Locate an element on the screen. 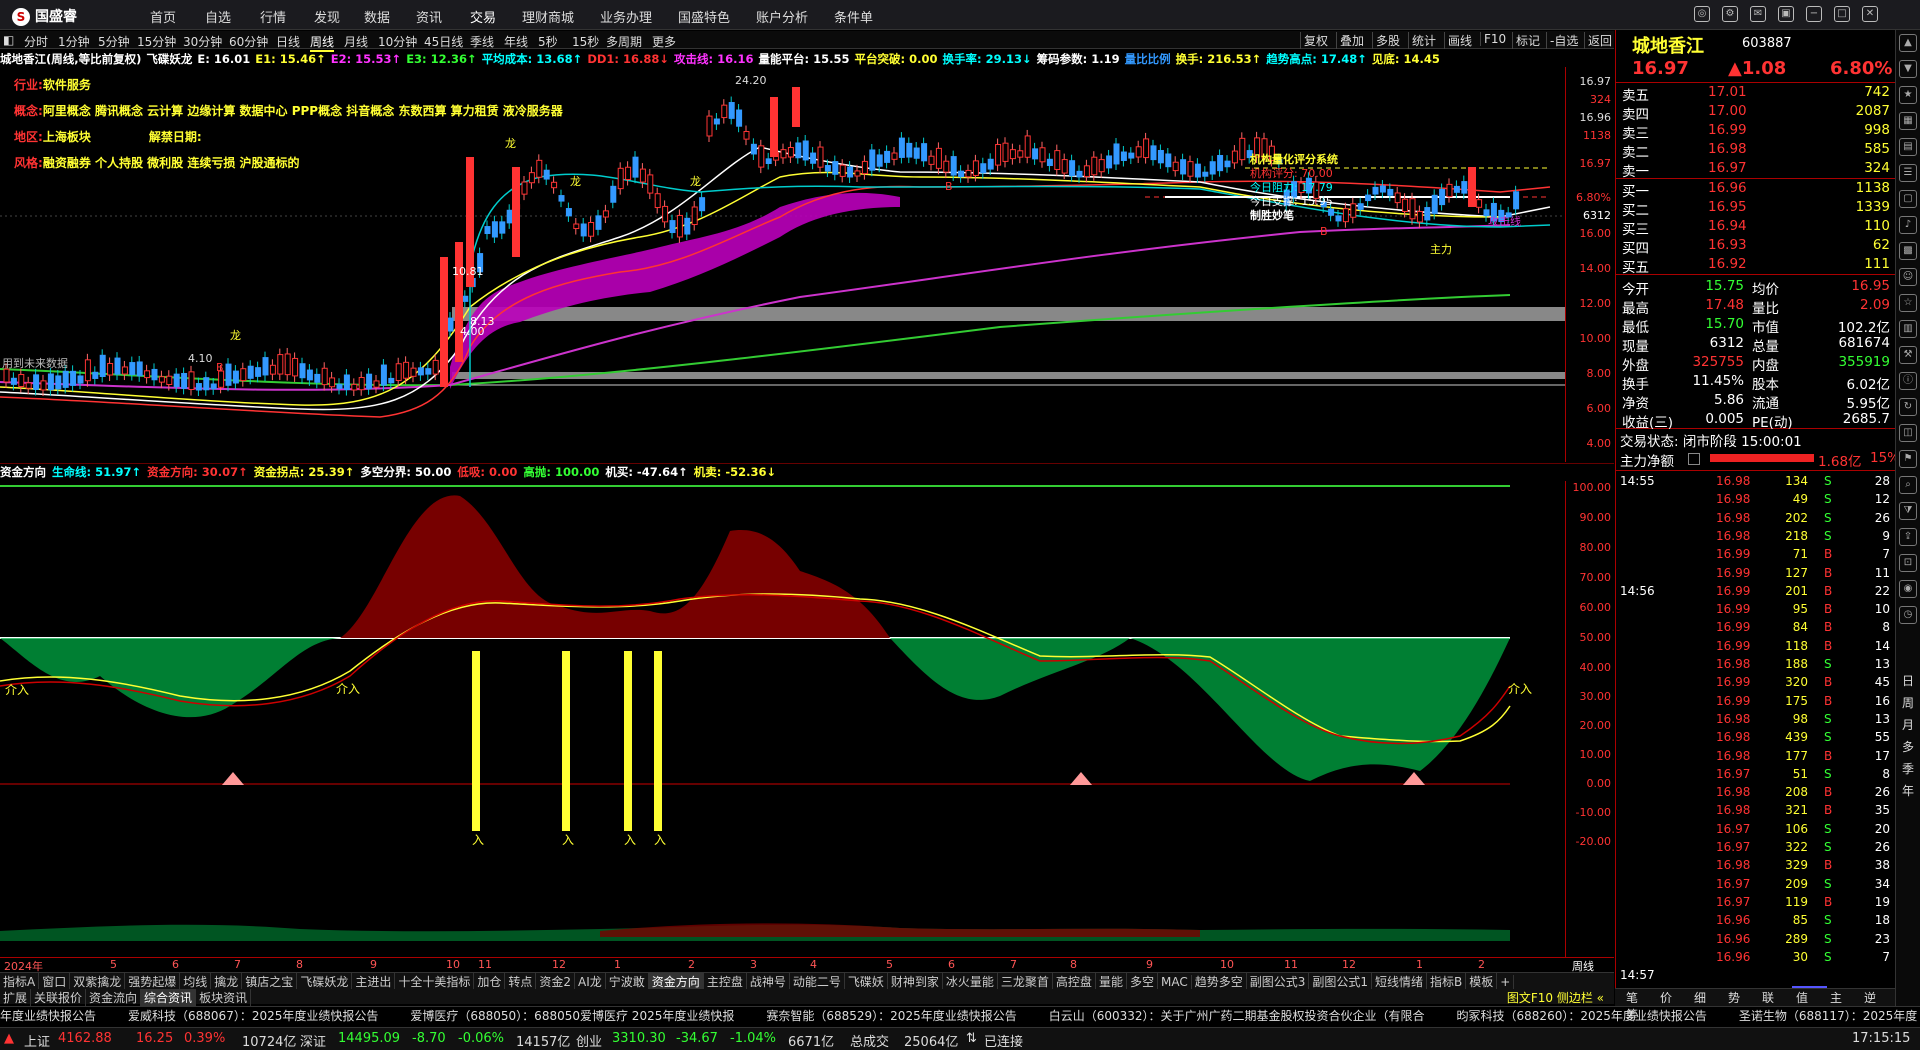  nav-discover: 发现 is located at coordinates (327, 16).